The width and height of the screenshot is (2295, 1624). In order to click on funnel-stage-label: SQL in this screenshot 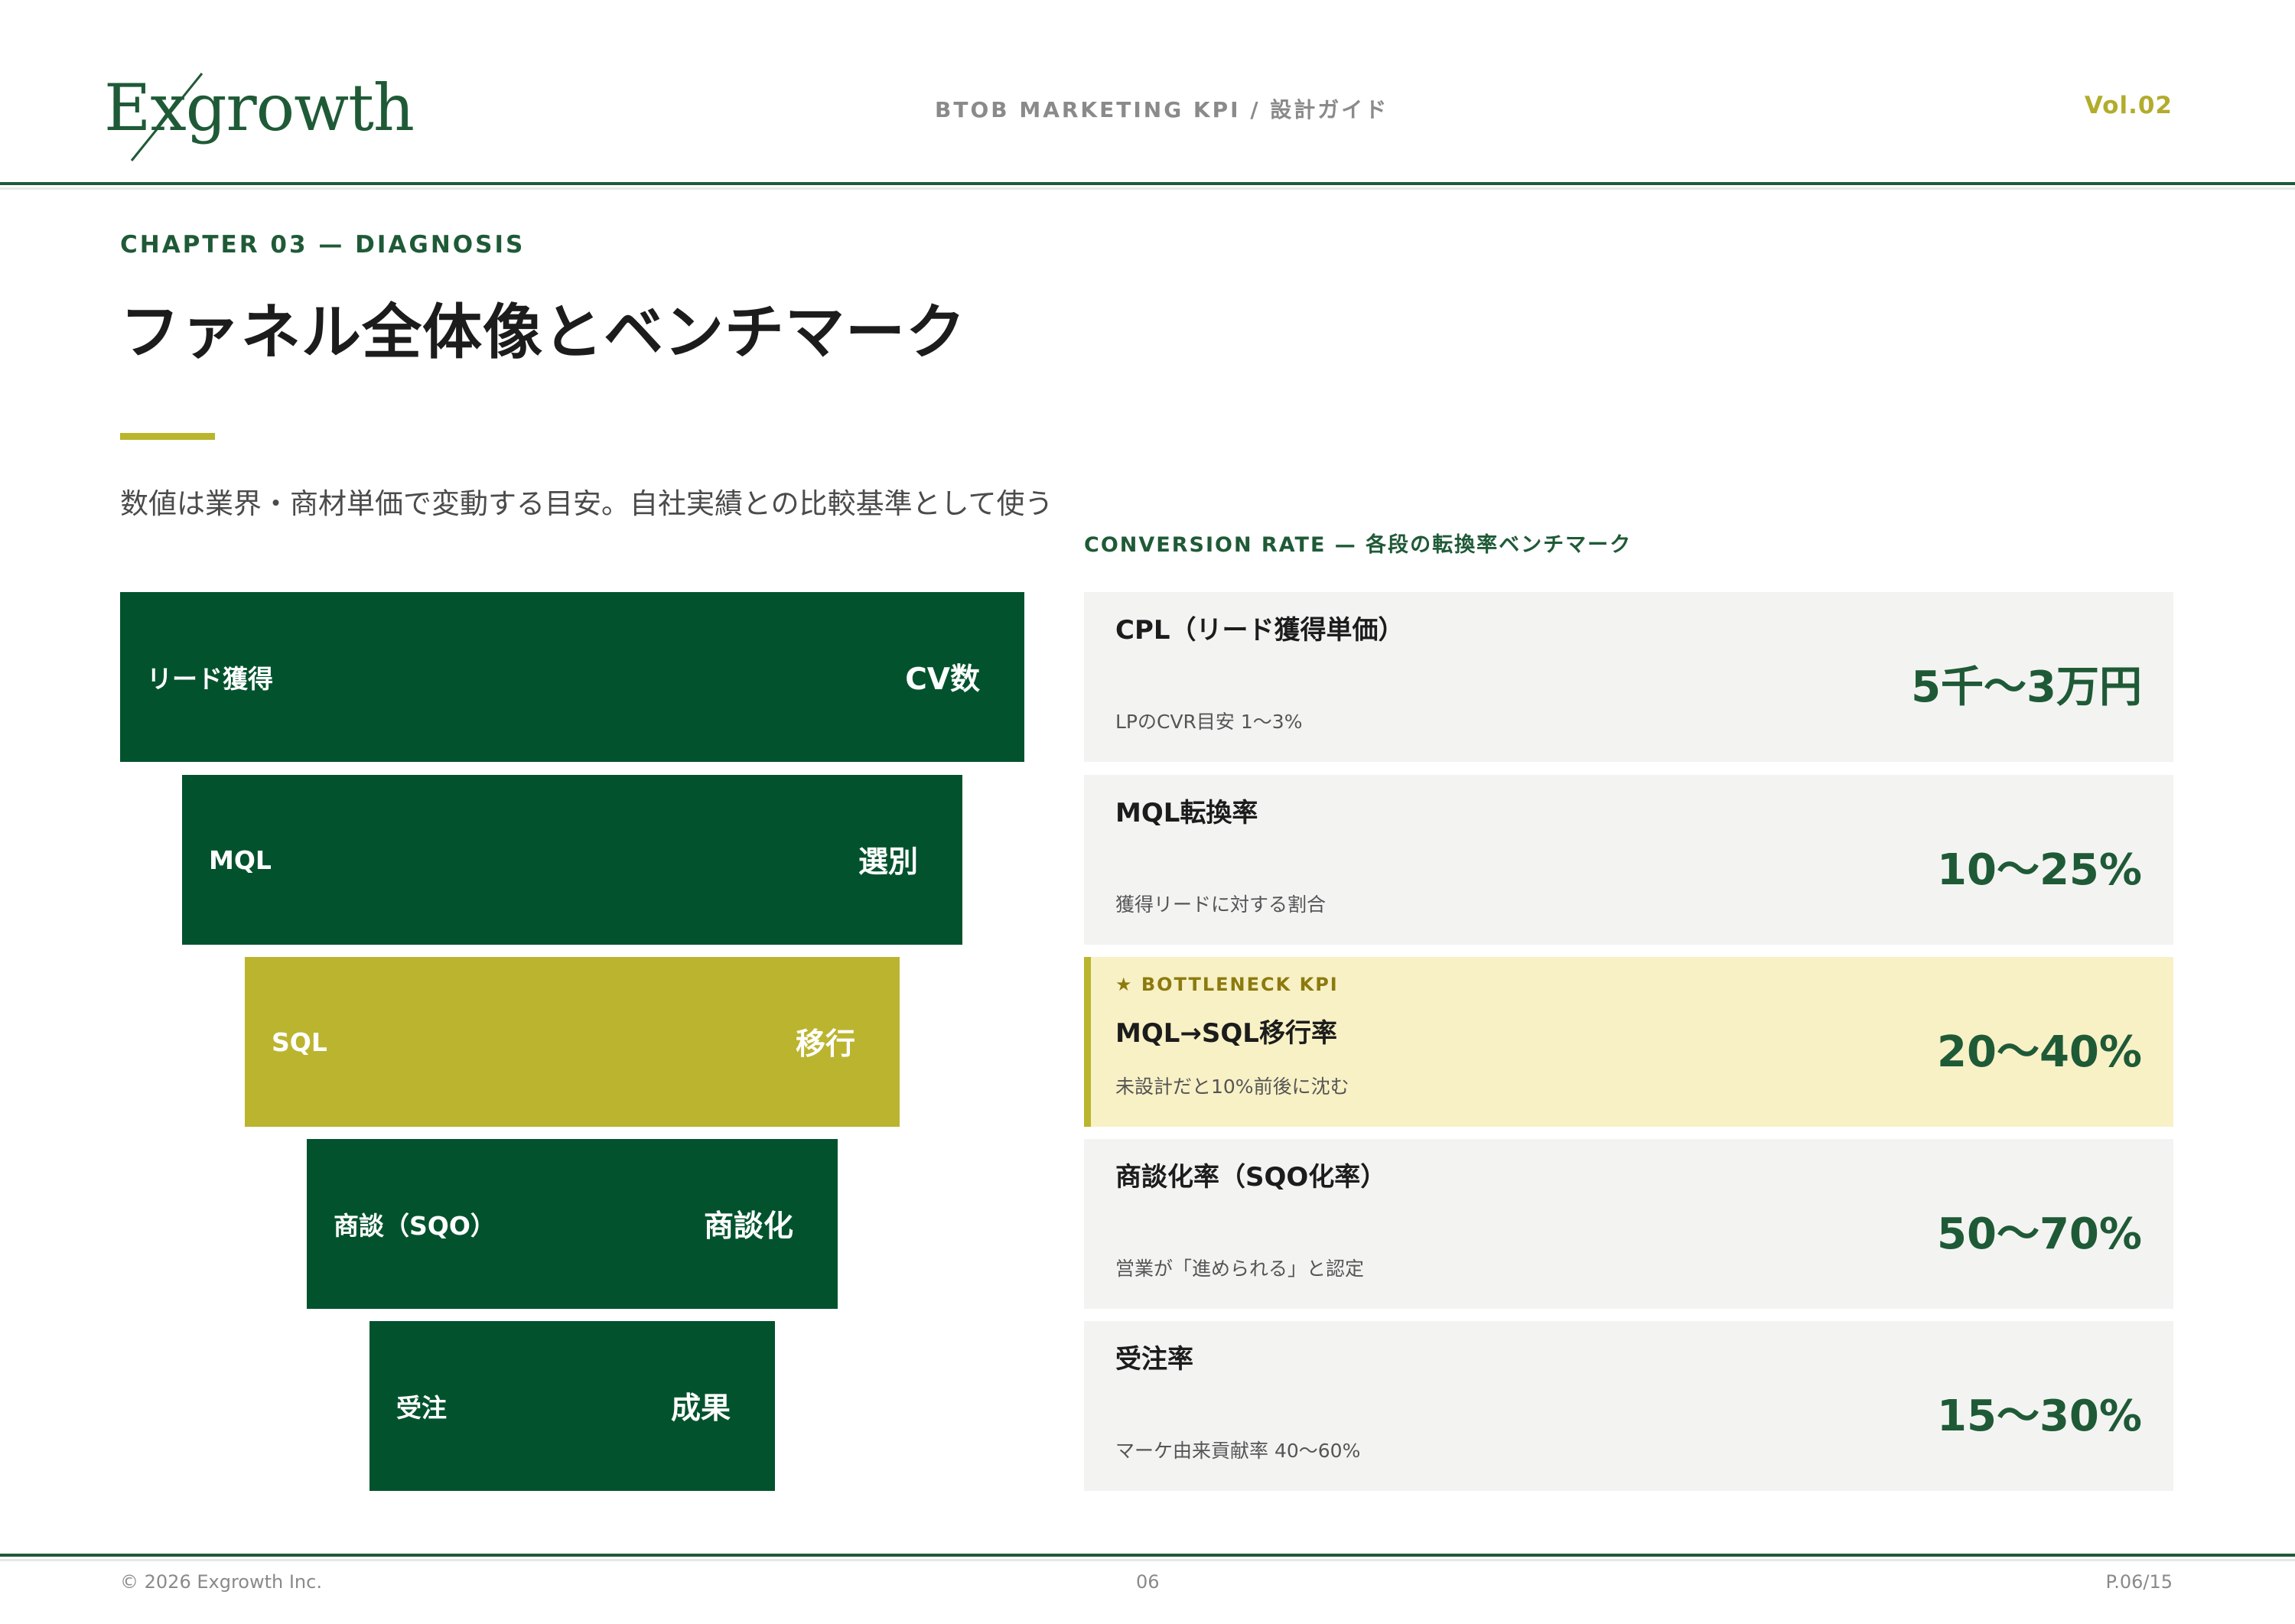, I will do `click(299, 1042)`.